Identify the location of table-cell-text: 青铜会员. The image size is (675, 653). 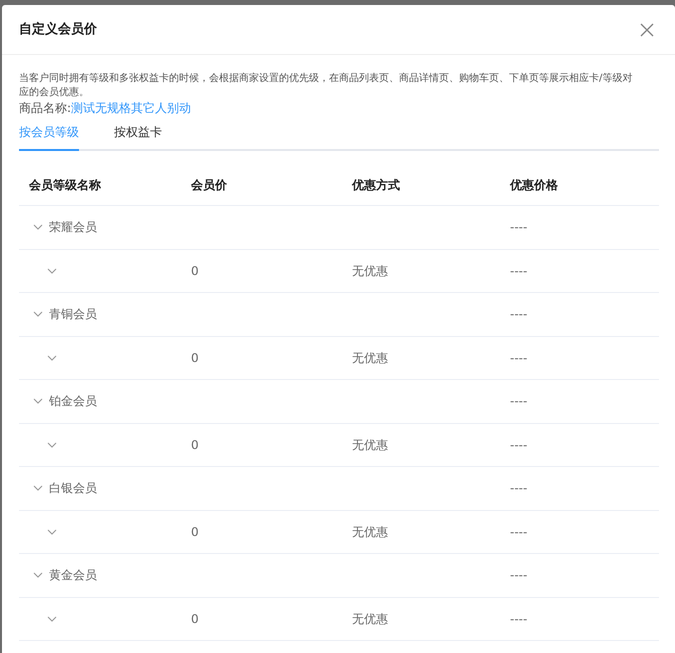
(73, 315).